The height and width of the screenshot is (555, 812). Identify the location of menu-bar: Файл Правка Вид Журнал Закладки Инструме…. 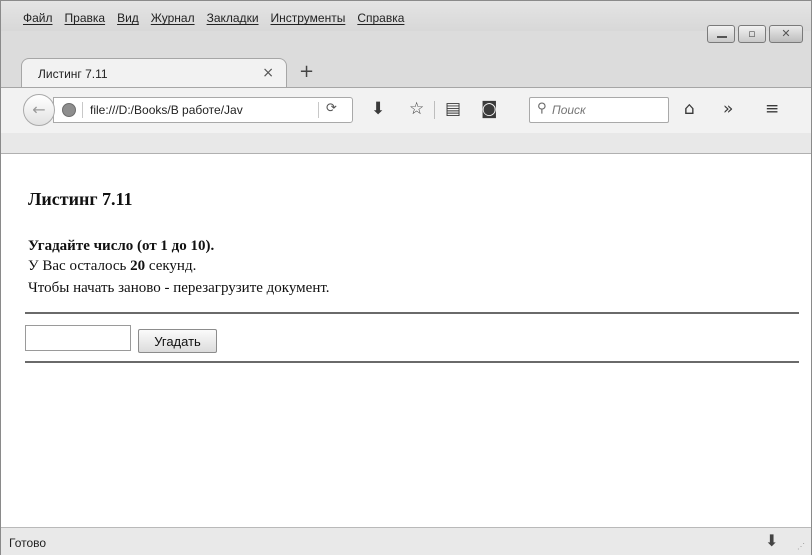
(406, 16).